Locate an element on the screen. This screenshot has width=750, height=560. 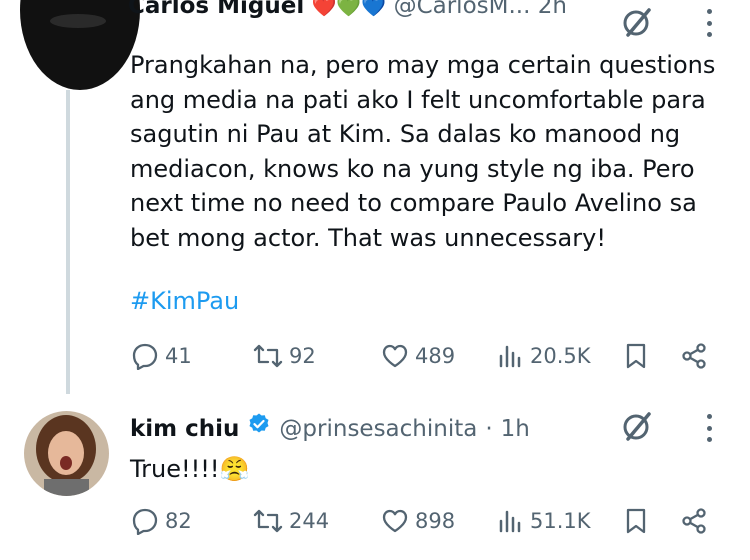
like-count: 898 is located at coordinates (435, 521).